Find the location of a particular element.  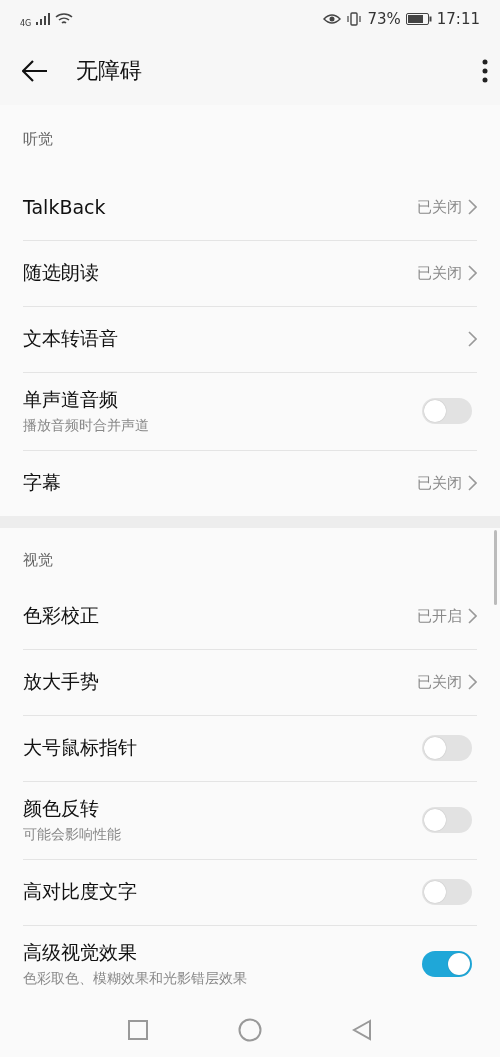

settings-row: 放大手势 已关闭 is located at coordinates (250, 682).